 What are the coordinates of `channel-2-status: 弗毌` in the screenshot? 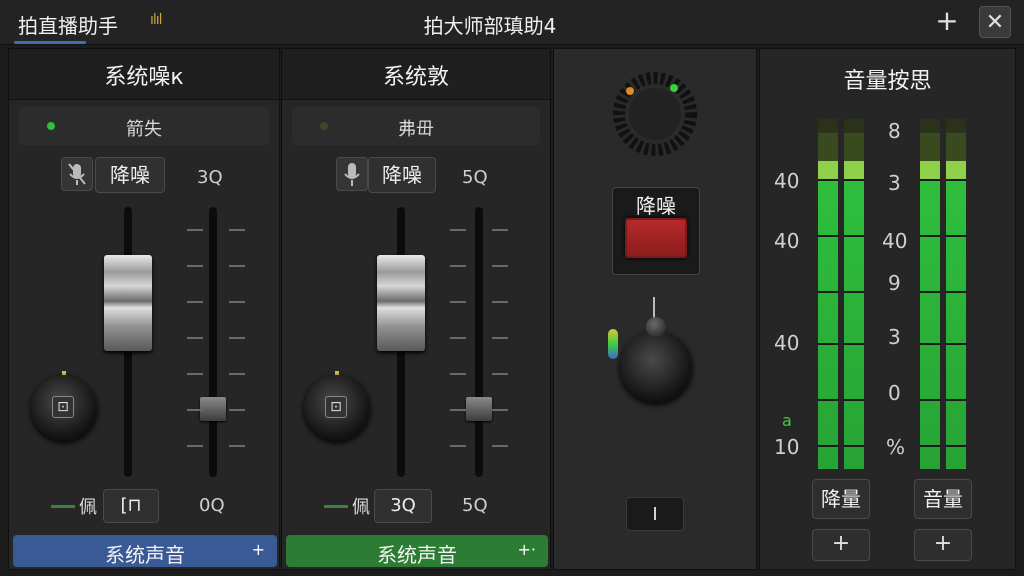 It's located at (416, 126).